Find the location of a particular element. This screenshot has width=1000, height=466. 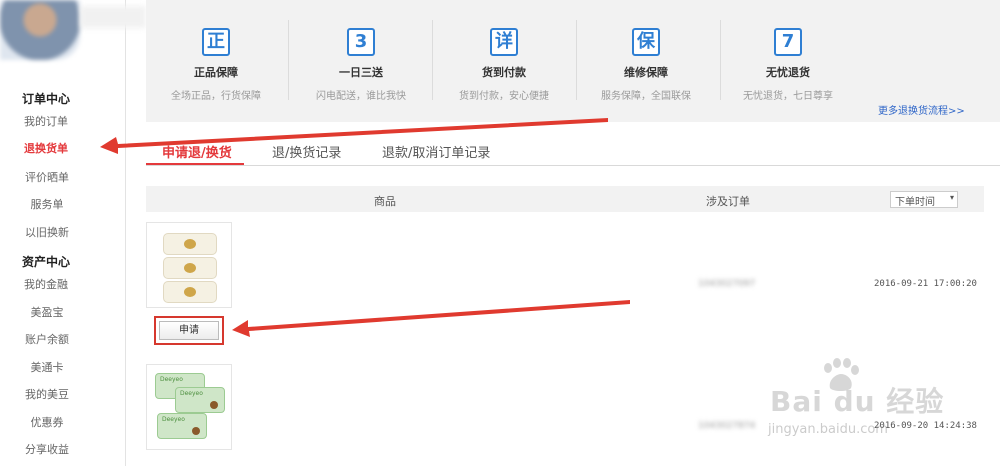

sort-by-order-time-select: 下单时间 ▾ is located at coordinates (924, 199).